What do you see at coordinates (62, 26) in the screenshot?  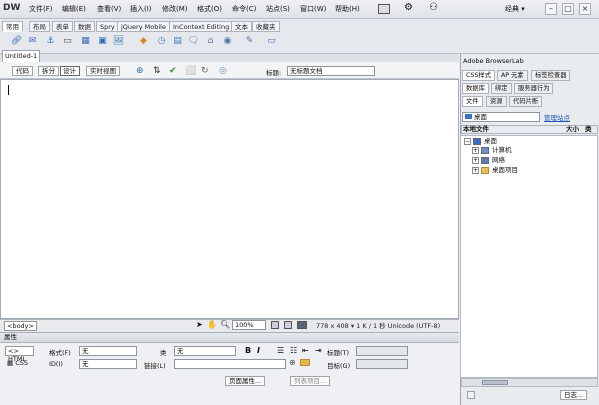 I see `insert-tab-forms: 表单` at bounding box center [62, 26].